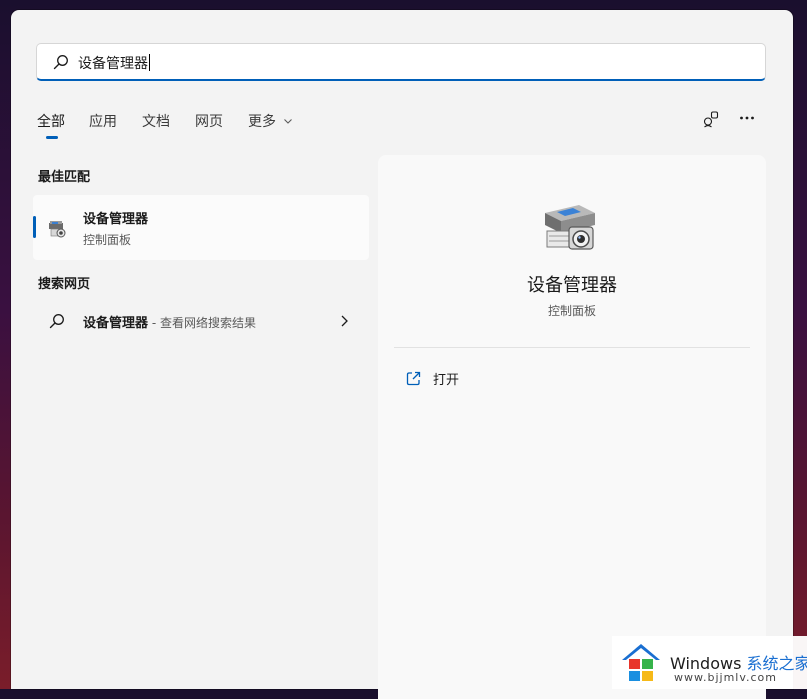 The image size is (807, 699). What do you see at coordinates (413, 378) in the screenshot?
I see `open-external-icon` at bounding box center [413, 378].